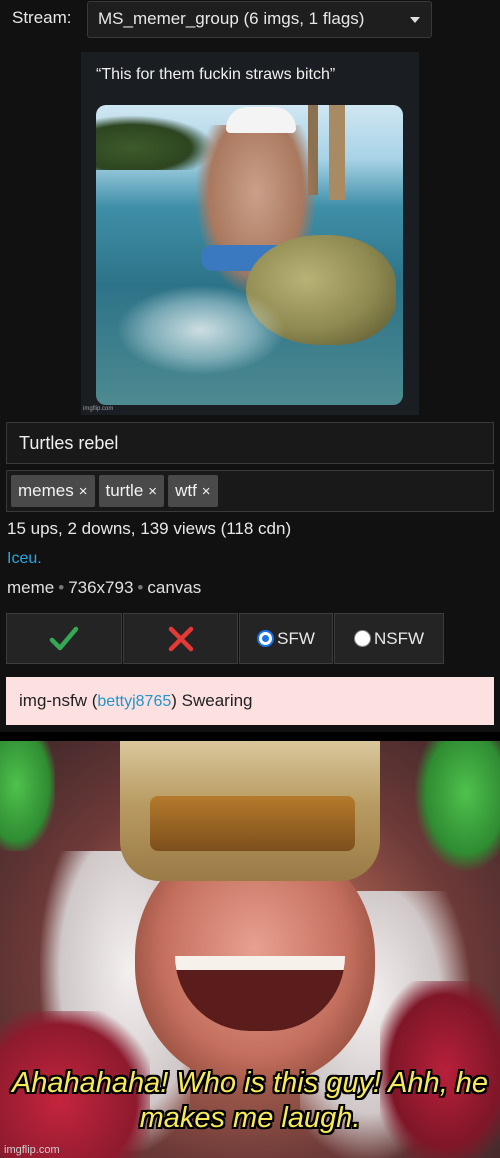 The image size is (500, 1158). I want to click on chevron-down-icon, so click(415, 20).